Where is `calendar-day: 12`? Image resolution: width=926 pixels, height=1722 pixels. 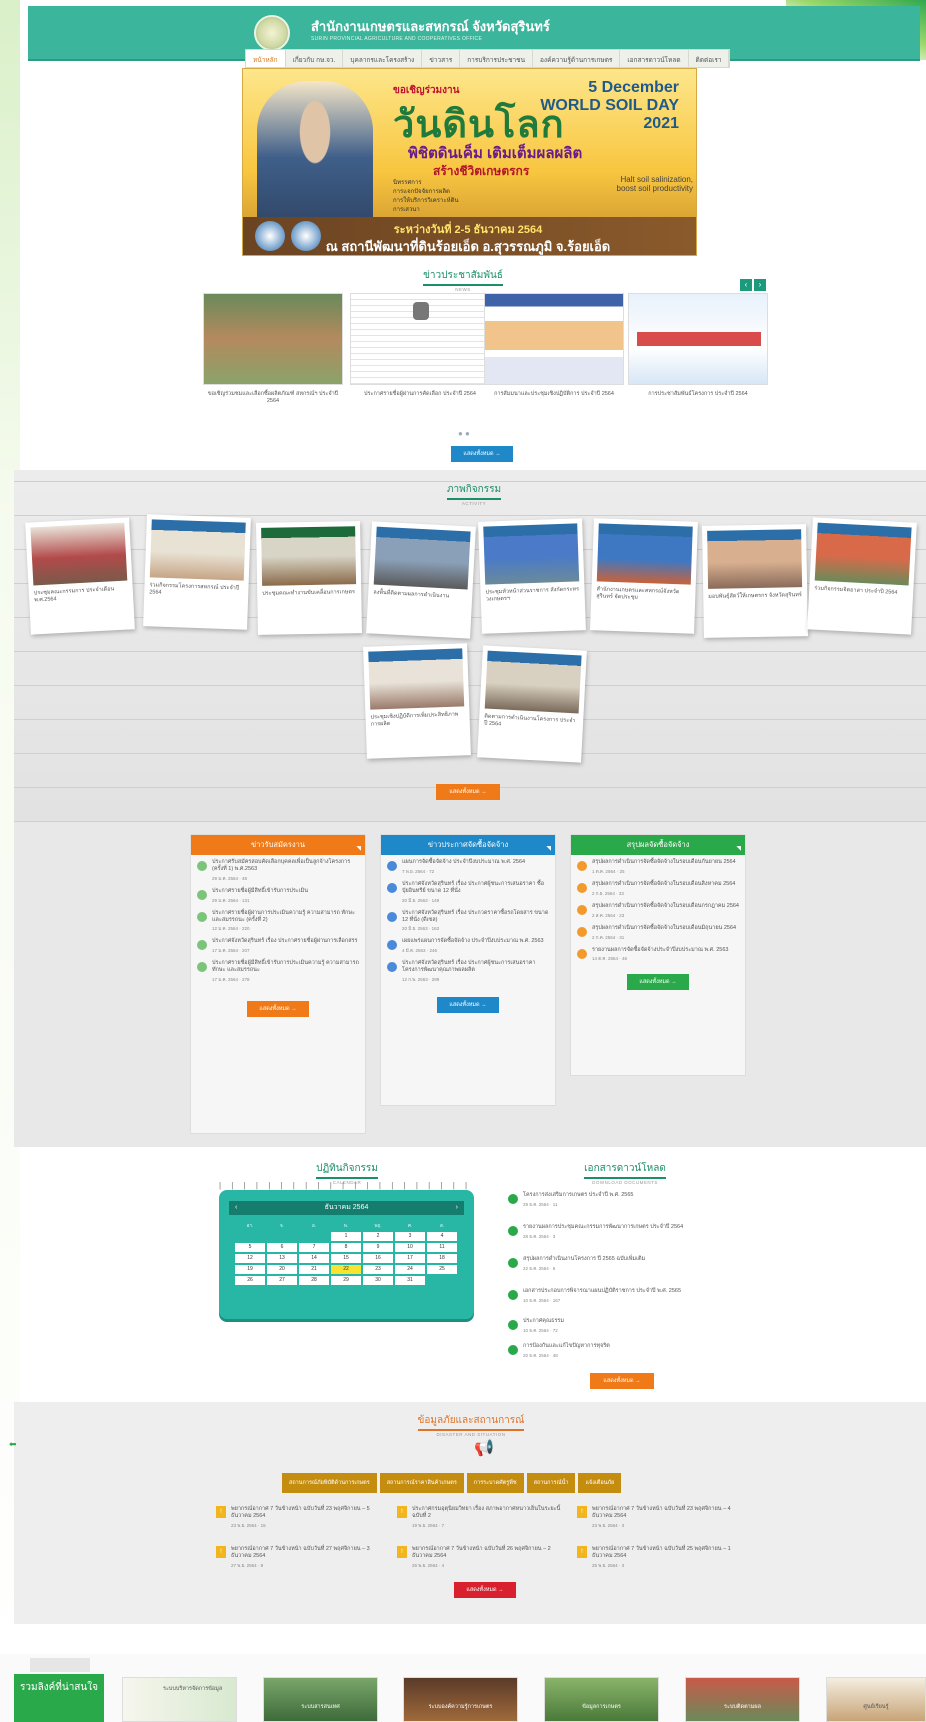 calendar-day: 12 is located at coordinates (250, 1258).